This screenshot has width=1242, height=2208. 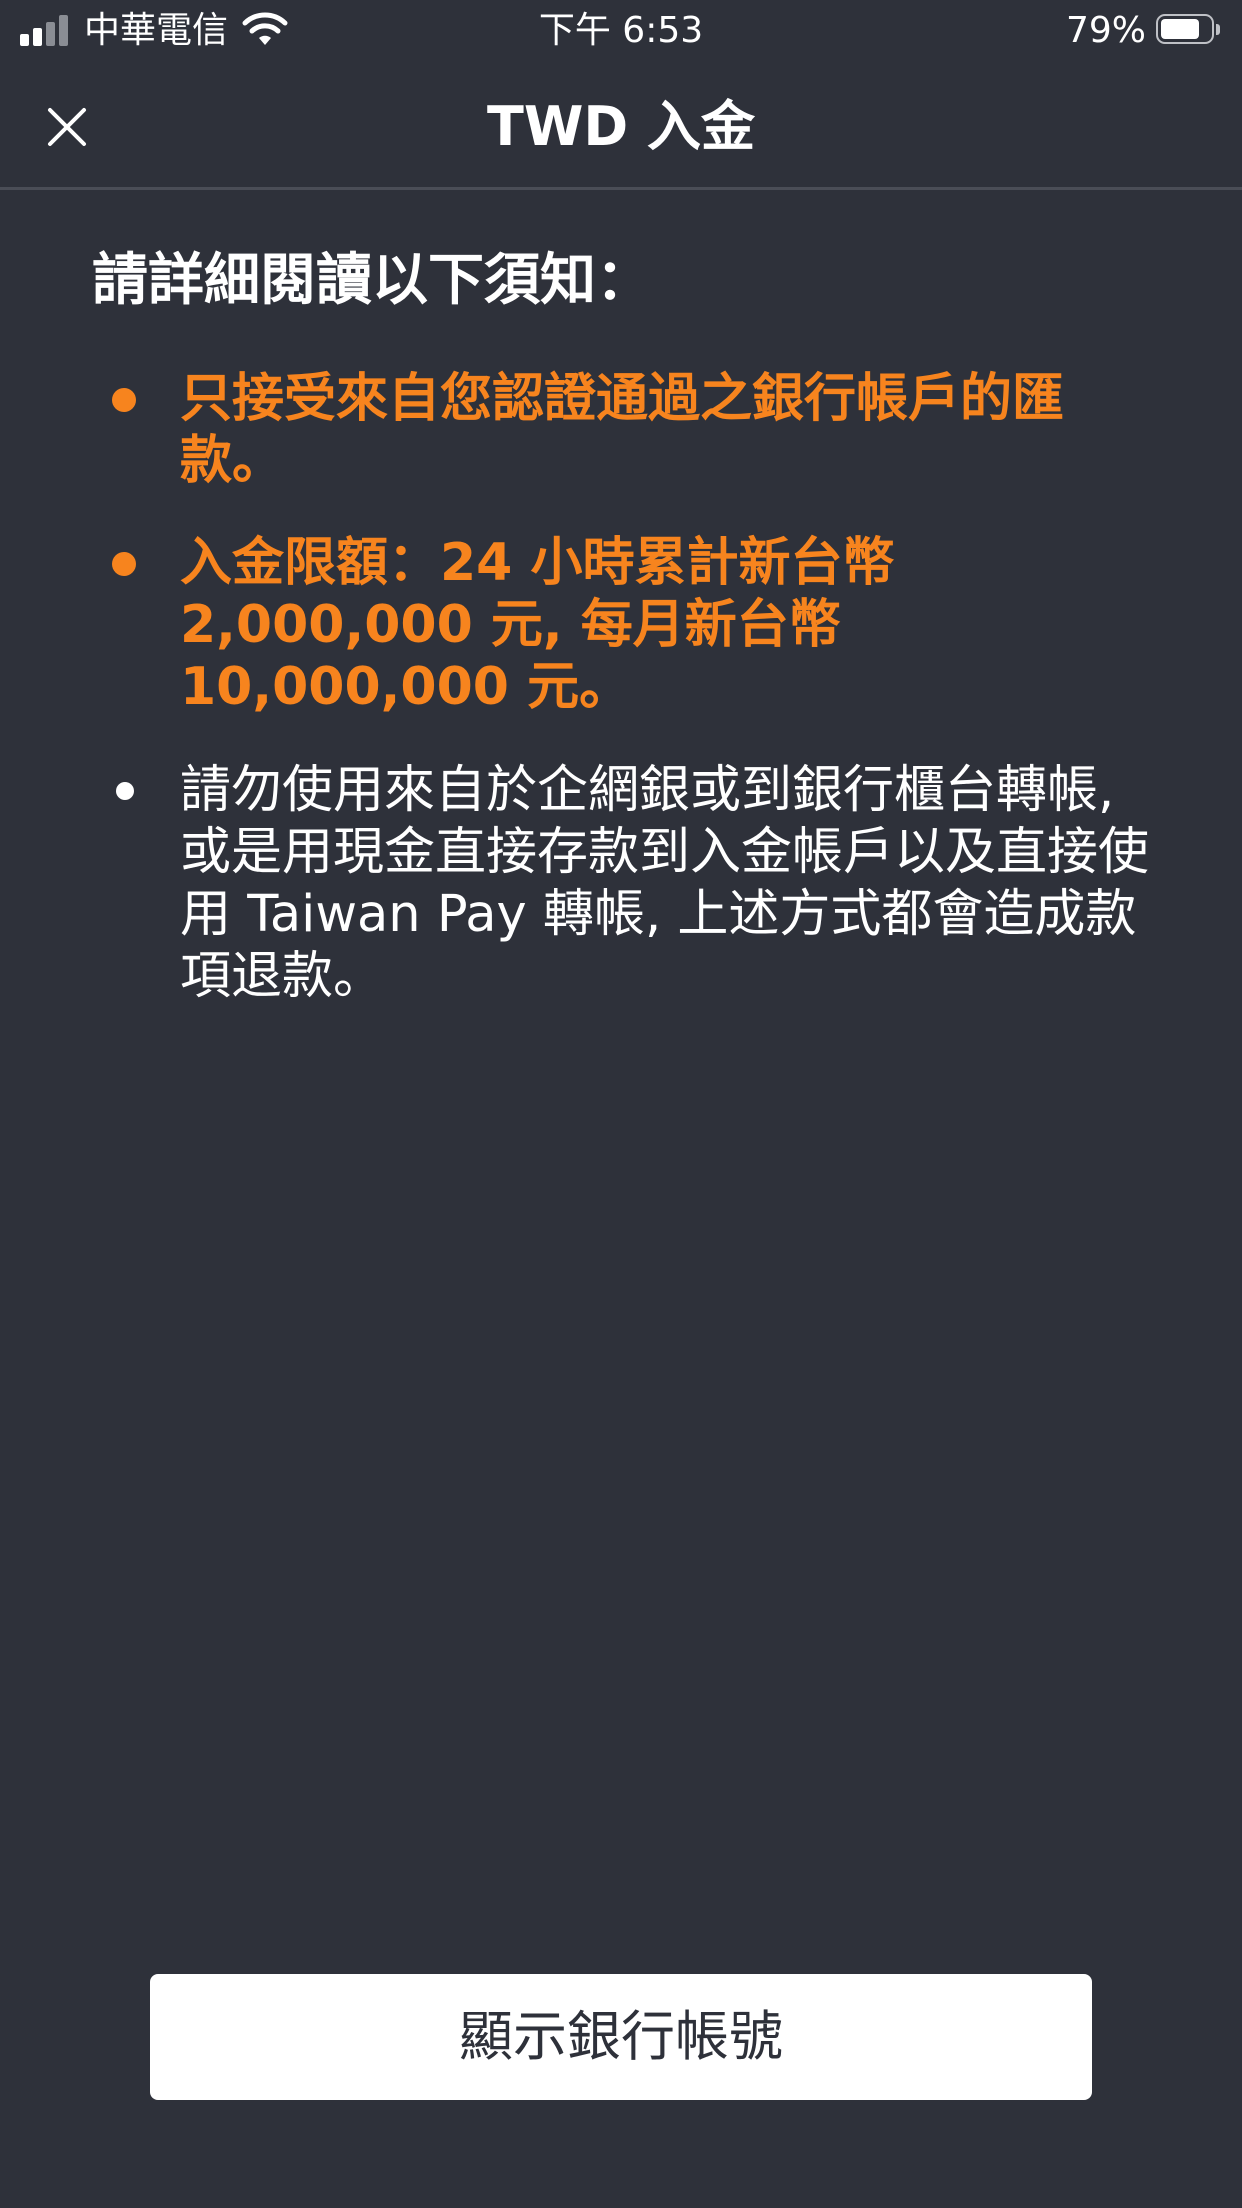 I want to click on nav-bar: TWD 入金, so click(x=621, y=126).